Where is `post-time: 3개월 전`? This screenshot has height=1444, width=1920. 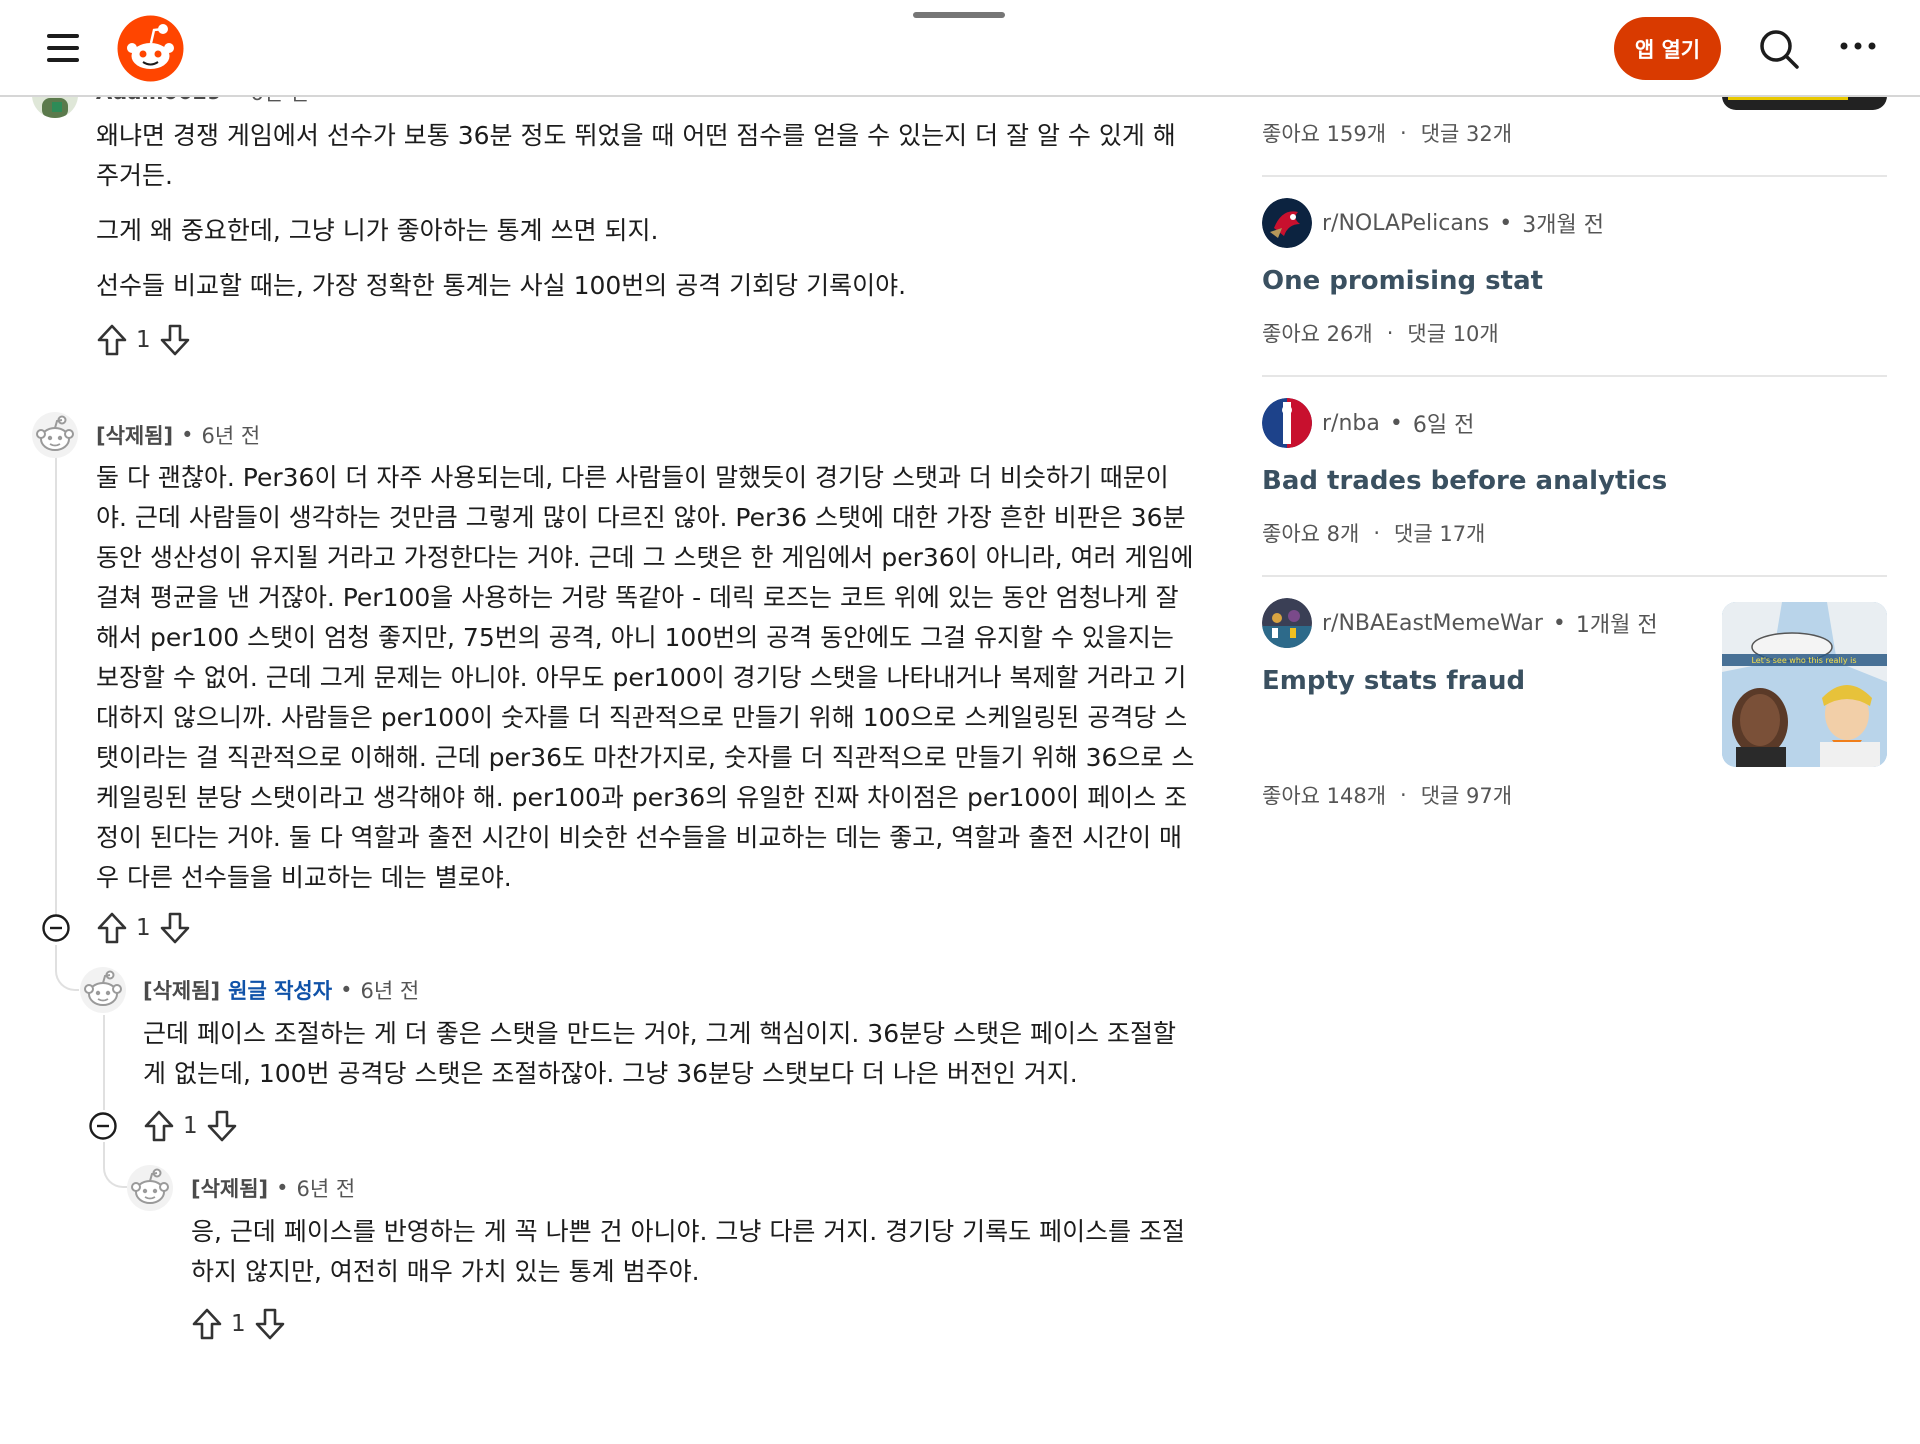
post-time: 3개월 전 is located at coordinates (1563, 225).